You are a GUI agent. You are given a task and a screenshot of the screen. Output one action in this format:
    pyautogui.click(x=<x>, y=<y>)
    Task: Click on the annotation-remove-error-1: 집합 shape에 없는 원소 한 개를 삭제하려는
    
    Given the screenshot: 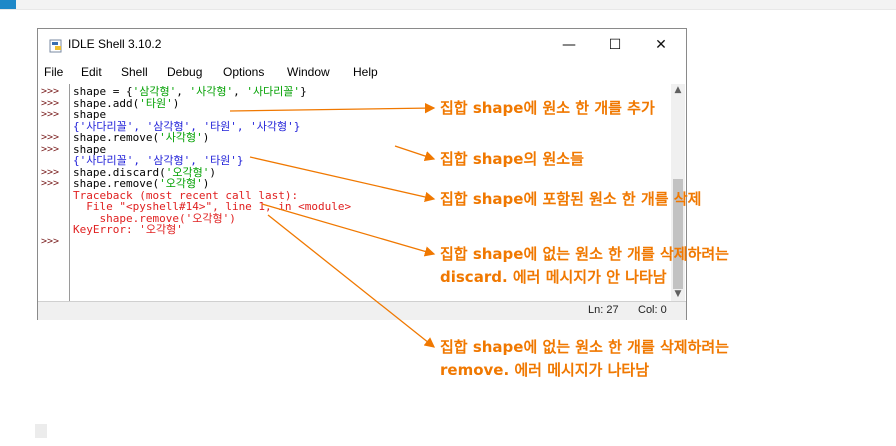 What is the action you would take?
    pyautogui.click(x=584, y=347)
    